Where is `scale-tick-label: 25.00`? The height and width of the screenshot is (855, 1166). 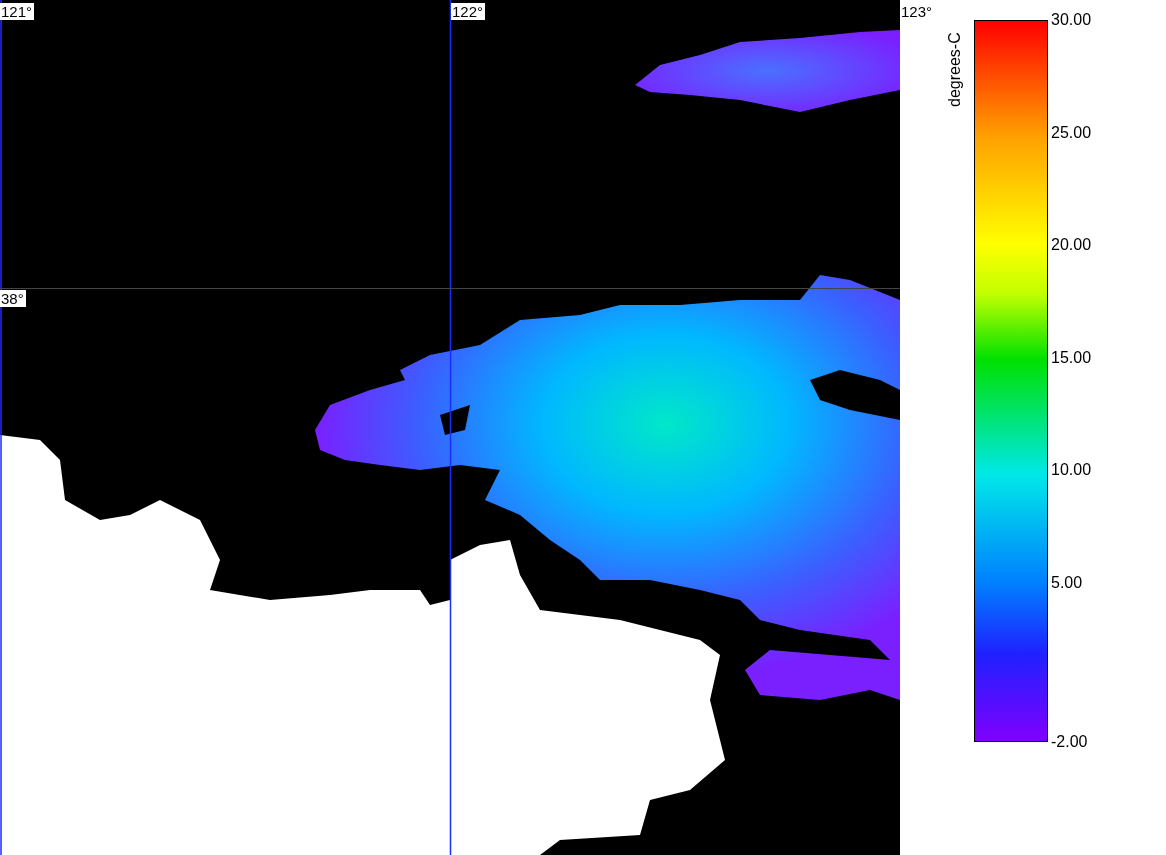
scale-tick-label: 25.00 is located at coordinates (1071, 133).